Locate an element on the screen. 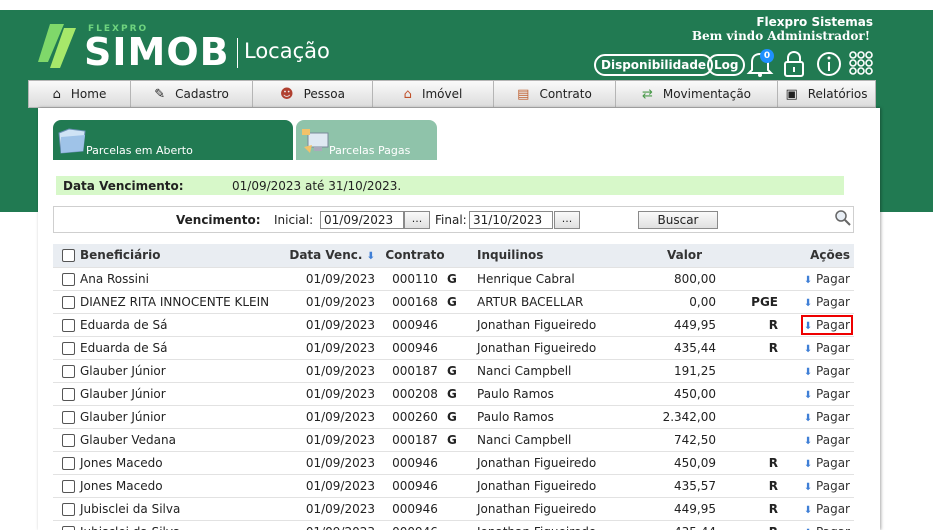 This screenshot has width=933, height=530. inicial-label: Inicial: is located at coordinates (294, 220).